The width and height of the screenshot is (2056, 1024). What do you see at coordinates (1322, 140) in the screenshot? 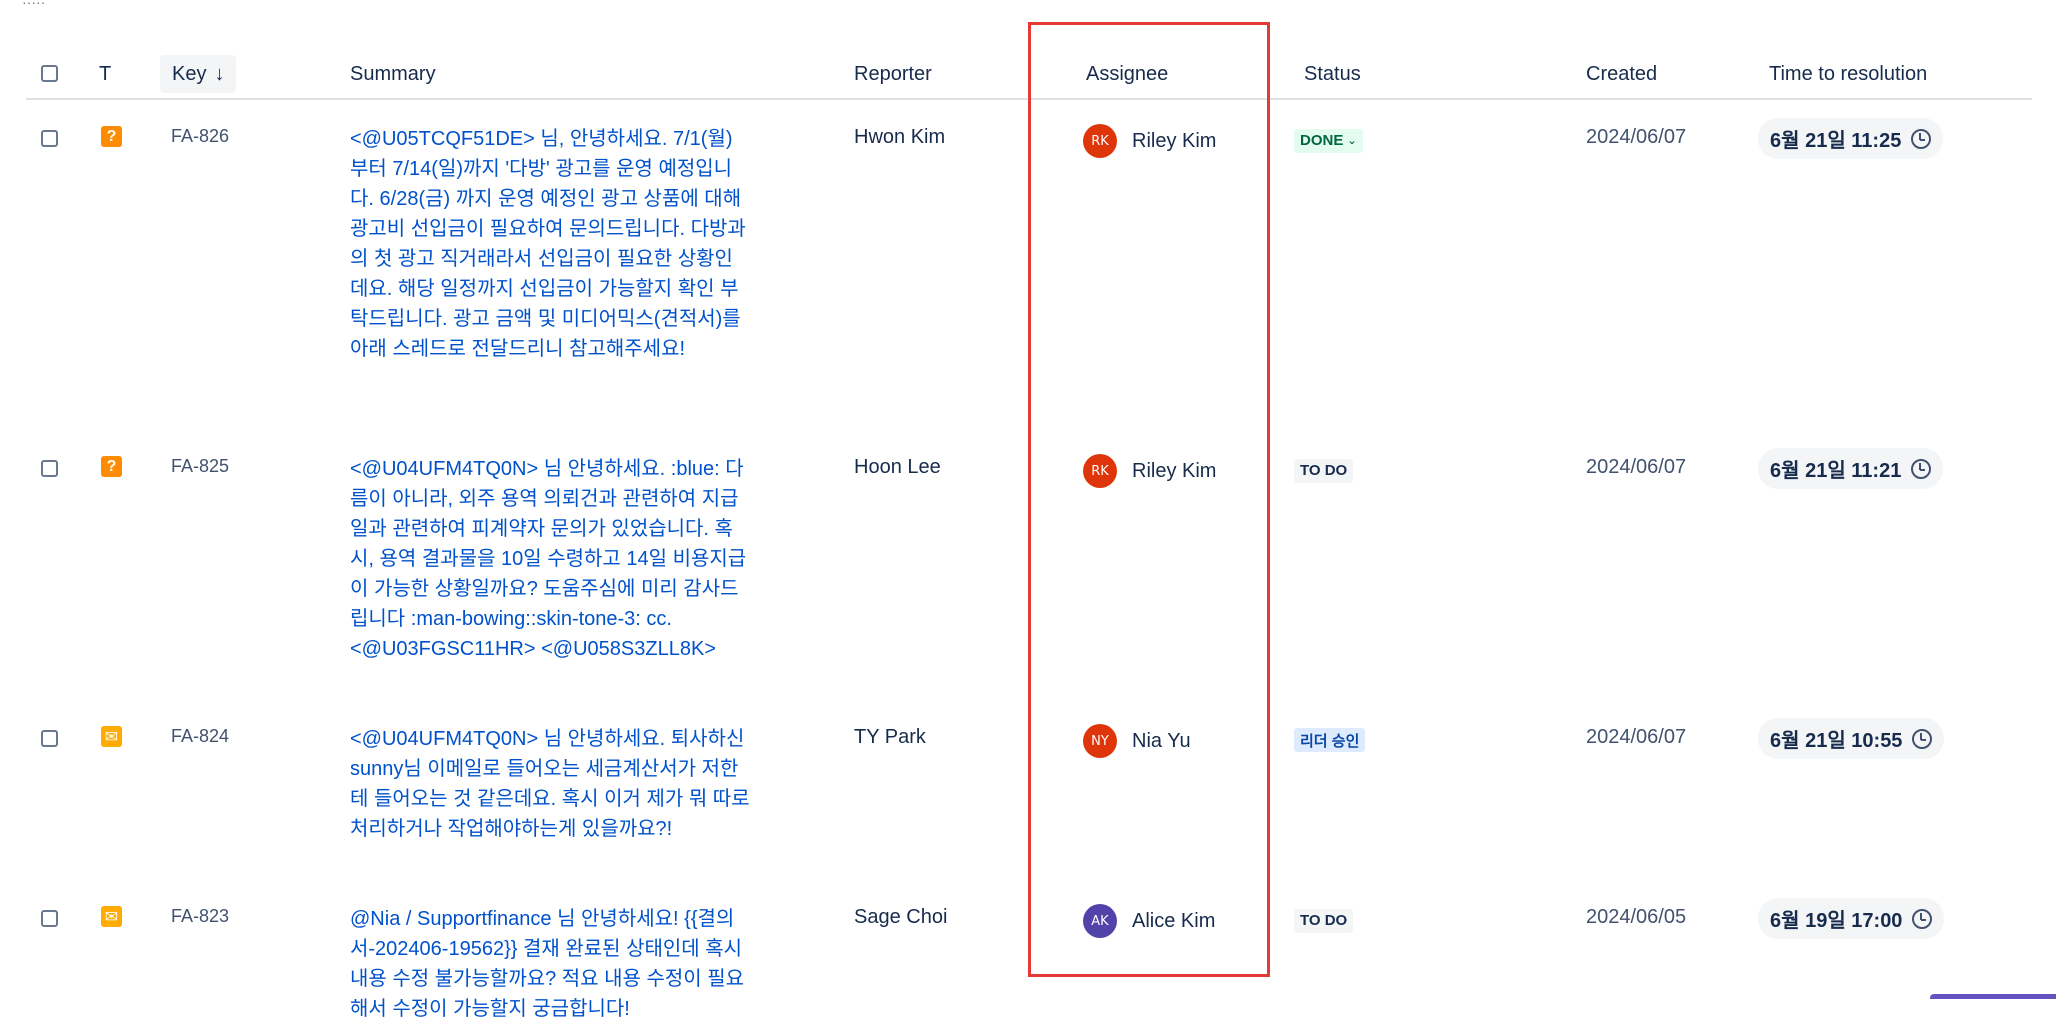
I see `status-label: DONE` at bounding box center [1322, 140].